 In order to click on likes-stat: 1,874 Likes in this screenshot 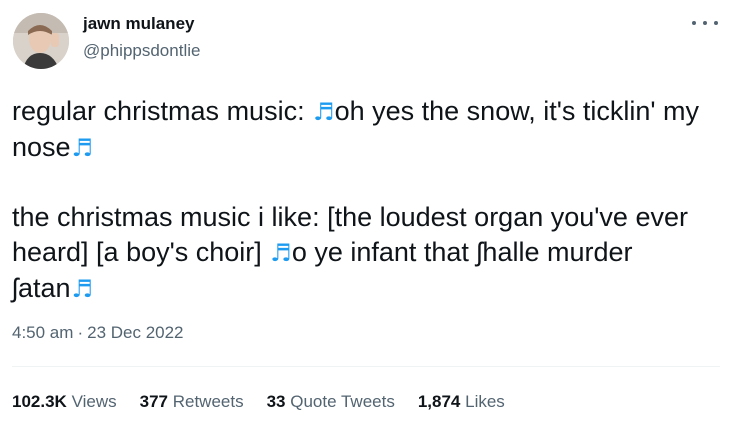, I will do `click(461, 402)`.